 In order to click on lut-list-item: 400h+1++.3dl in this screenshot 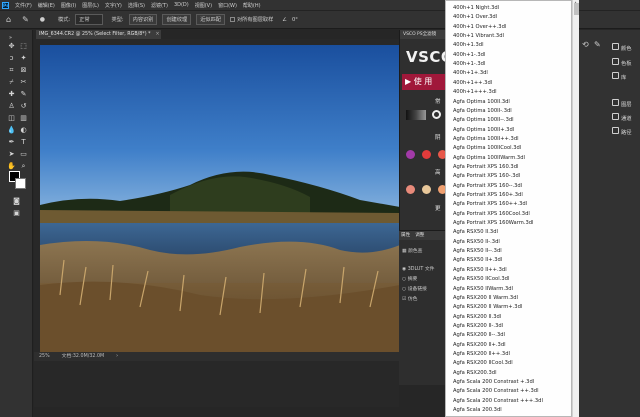, I will do `click(472, 83)`.